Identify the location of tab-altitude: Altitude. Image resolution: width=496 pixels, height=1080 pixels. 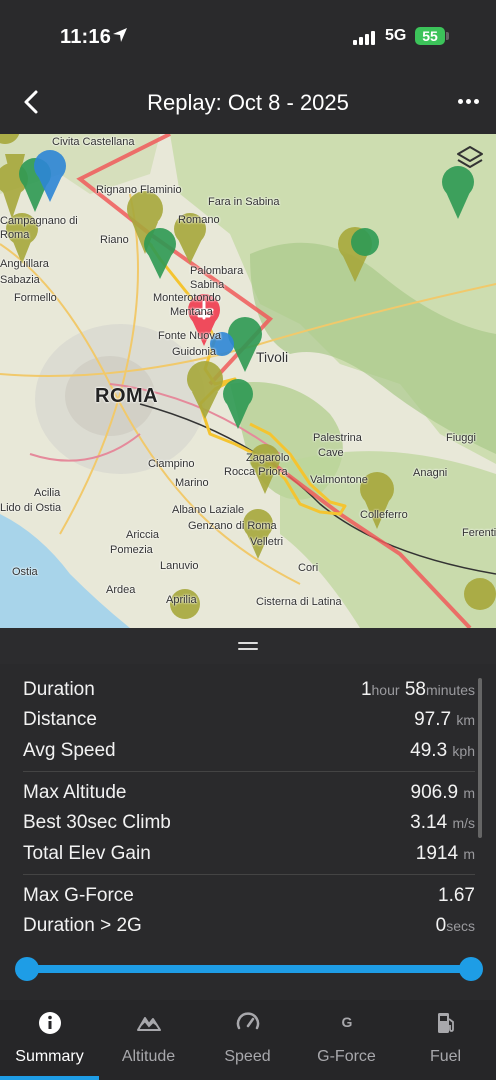
(148, 1040).